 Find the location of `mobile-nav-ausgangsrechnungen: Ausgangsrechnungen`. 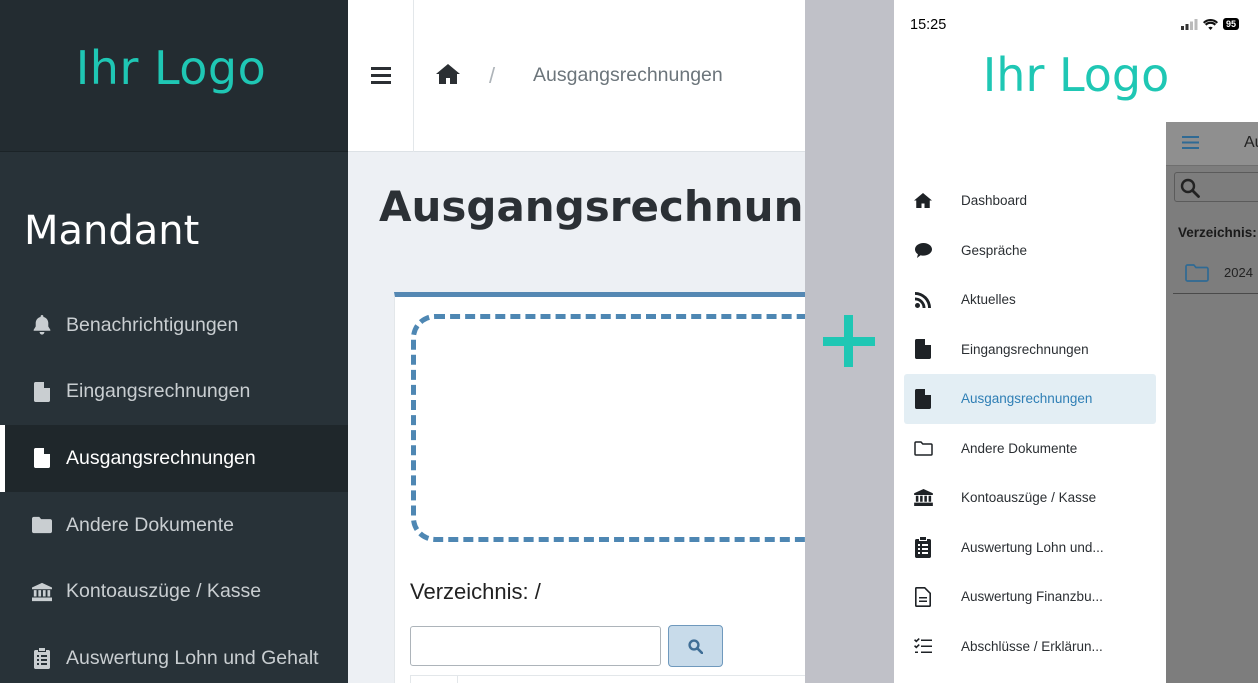

mobile-nav-ausgangsrechnungen: Ausgangsrechnungen is located at coordinates (1030, 399).